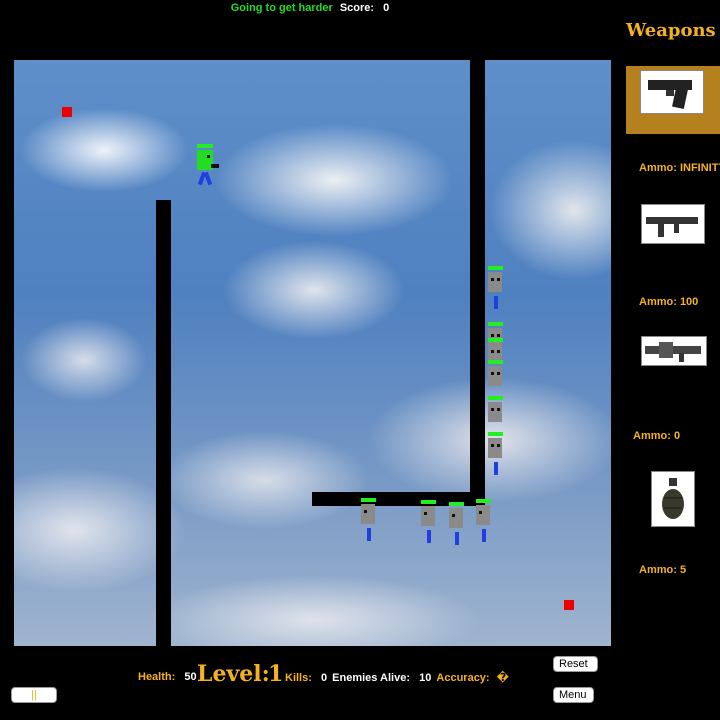 The image size is (720, 720). What do you see at coordinates (205, 146) in the screenshot?
I see `player-health-bar` at bounding box center [205, 146].